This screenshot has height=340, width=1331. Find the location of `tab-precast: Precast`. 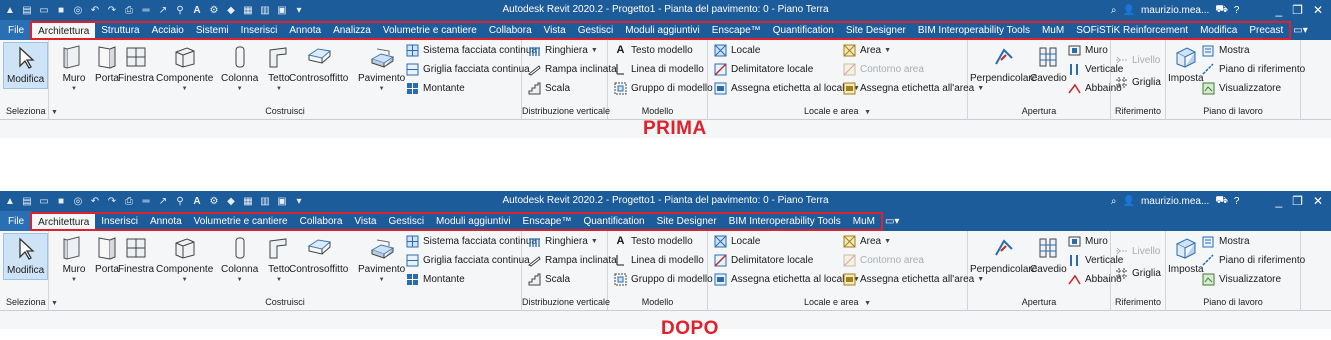

tab-precast: Precast is located at coordinates (1266, 30).